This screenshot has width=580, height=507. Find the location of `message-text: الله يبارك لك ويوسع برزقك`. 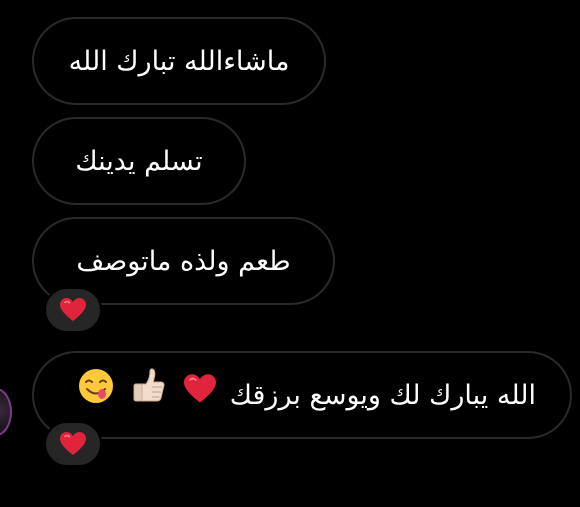

message-text: الله يبارك لك ويوسع برزقك is located at coordinates (382, 395).